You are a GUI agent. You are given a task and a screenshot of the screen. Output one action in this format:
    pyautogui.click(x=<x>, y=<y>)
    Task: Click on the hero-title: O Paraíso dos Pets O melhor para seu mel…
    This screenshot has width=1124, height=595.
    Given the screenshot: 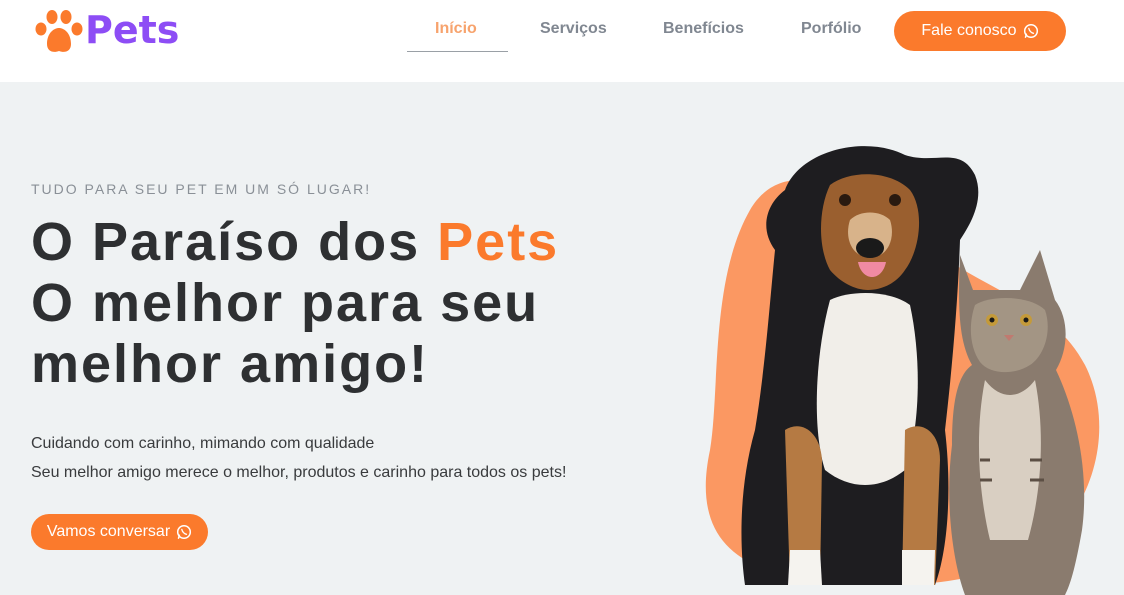 What is the action you would take?
    pyautogui.click(x=295, y=303)
    